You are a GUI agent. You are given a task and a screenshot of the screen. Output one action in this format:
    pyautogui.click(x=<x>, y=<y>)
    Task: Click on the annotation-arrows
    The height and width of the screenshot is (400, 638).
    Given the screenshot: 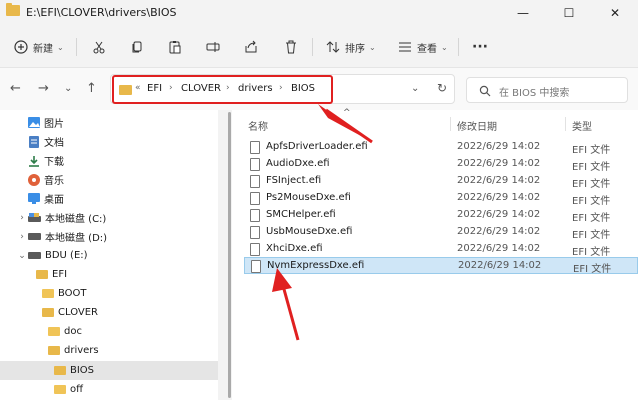 What is the action you would take?
    pyautogui.click(x=322, y=222)
    